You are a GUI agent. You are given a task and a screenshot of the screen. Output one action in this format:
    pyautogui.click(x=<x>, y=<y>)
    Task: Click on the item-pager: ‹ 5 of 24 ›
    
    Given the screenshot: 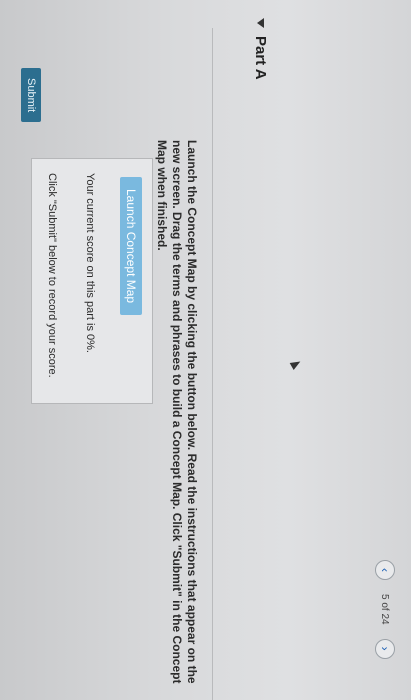 What is the action you would take?
    pyautogui.click(x=385, y=609)
    